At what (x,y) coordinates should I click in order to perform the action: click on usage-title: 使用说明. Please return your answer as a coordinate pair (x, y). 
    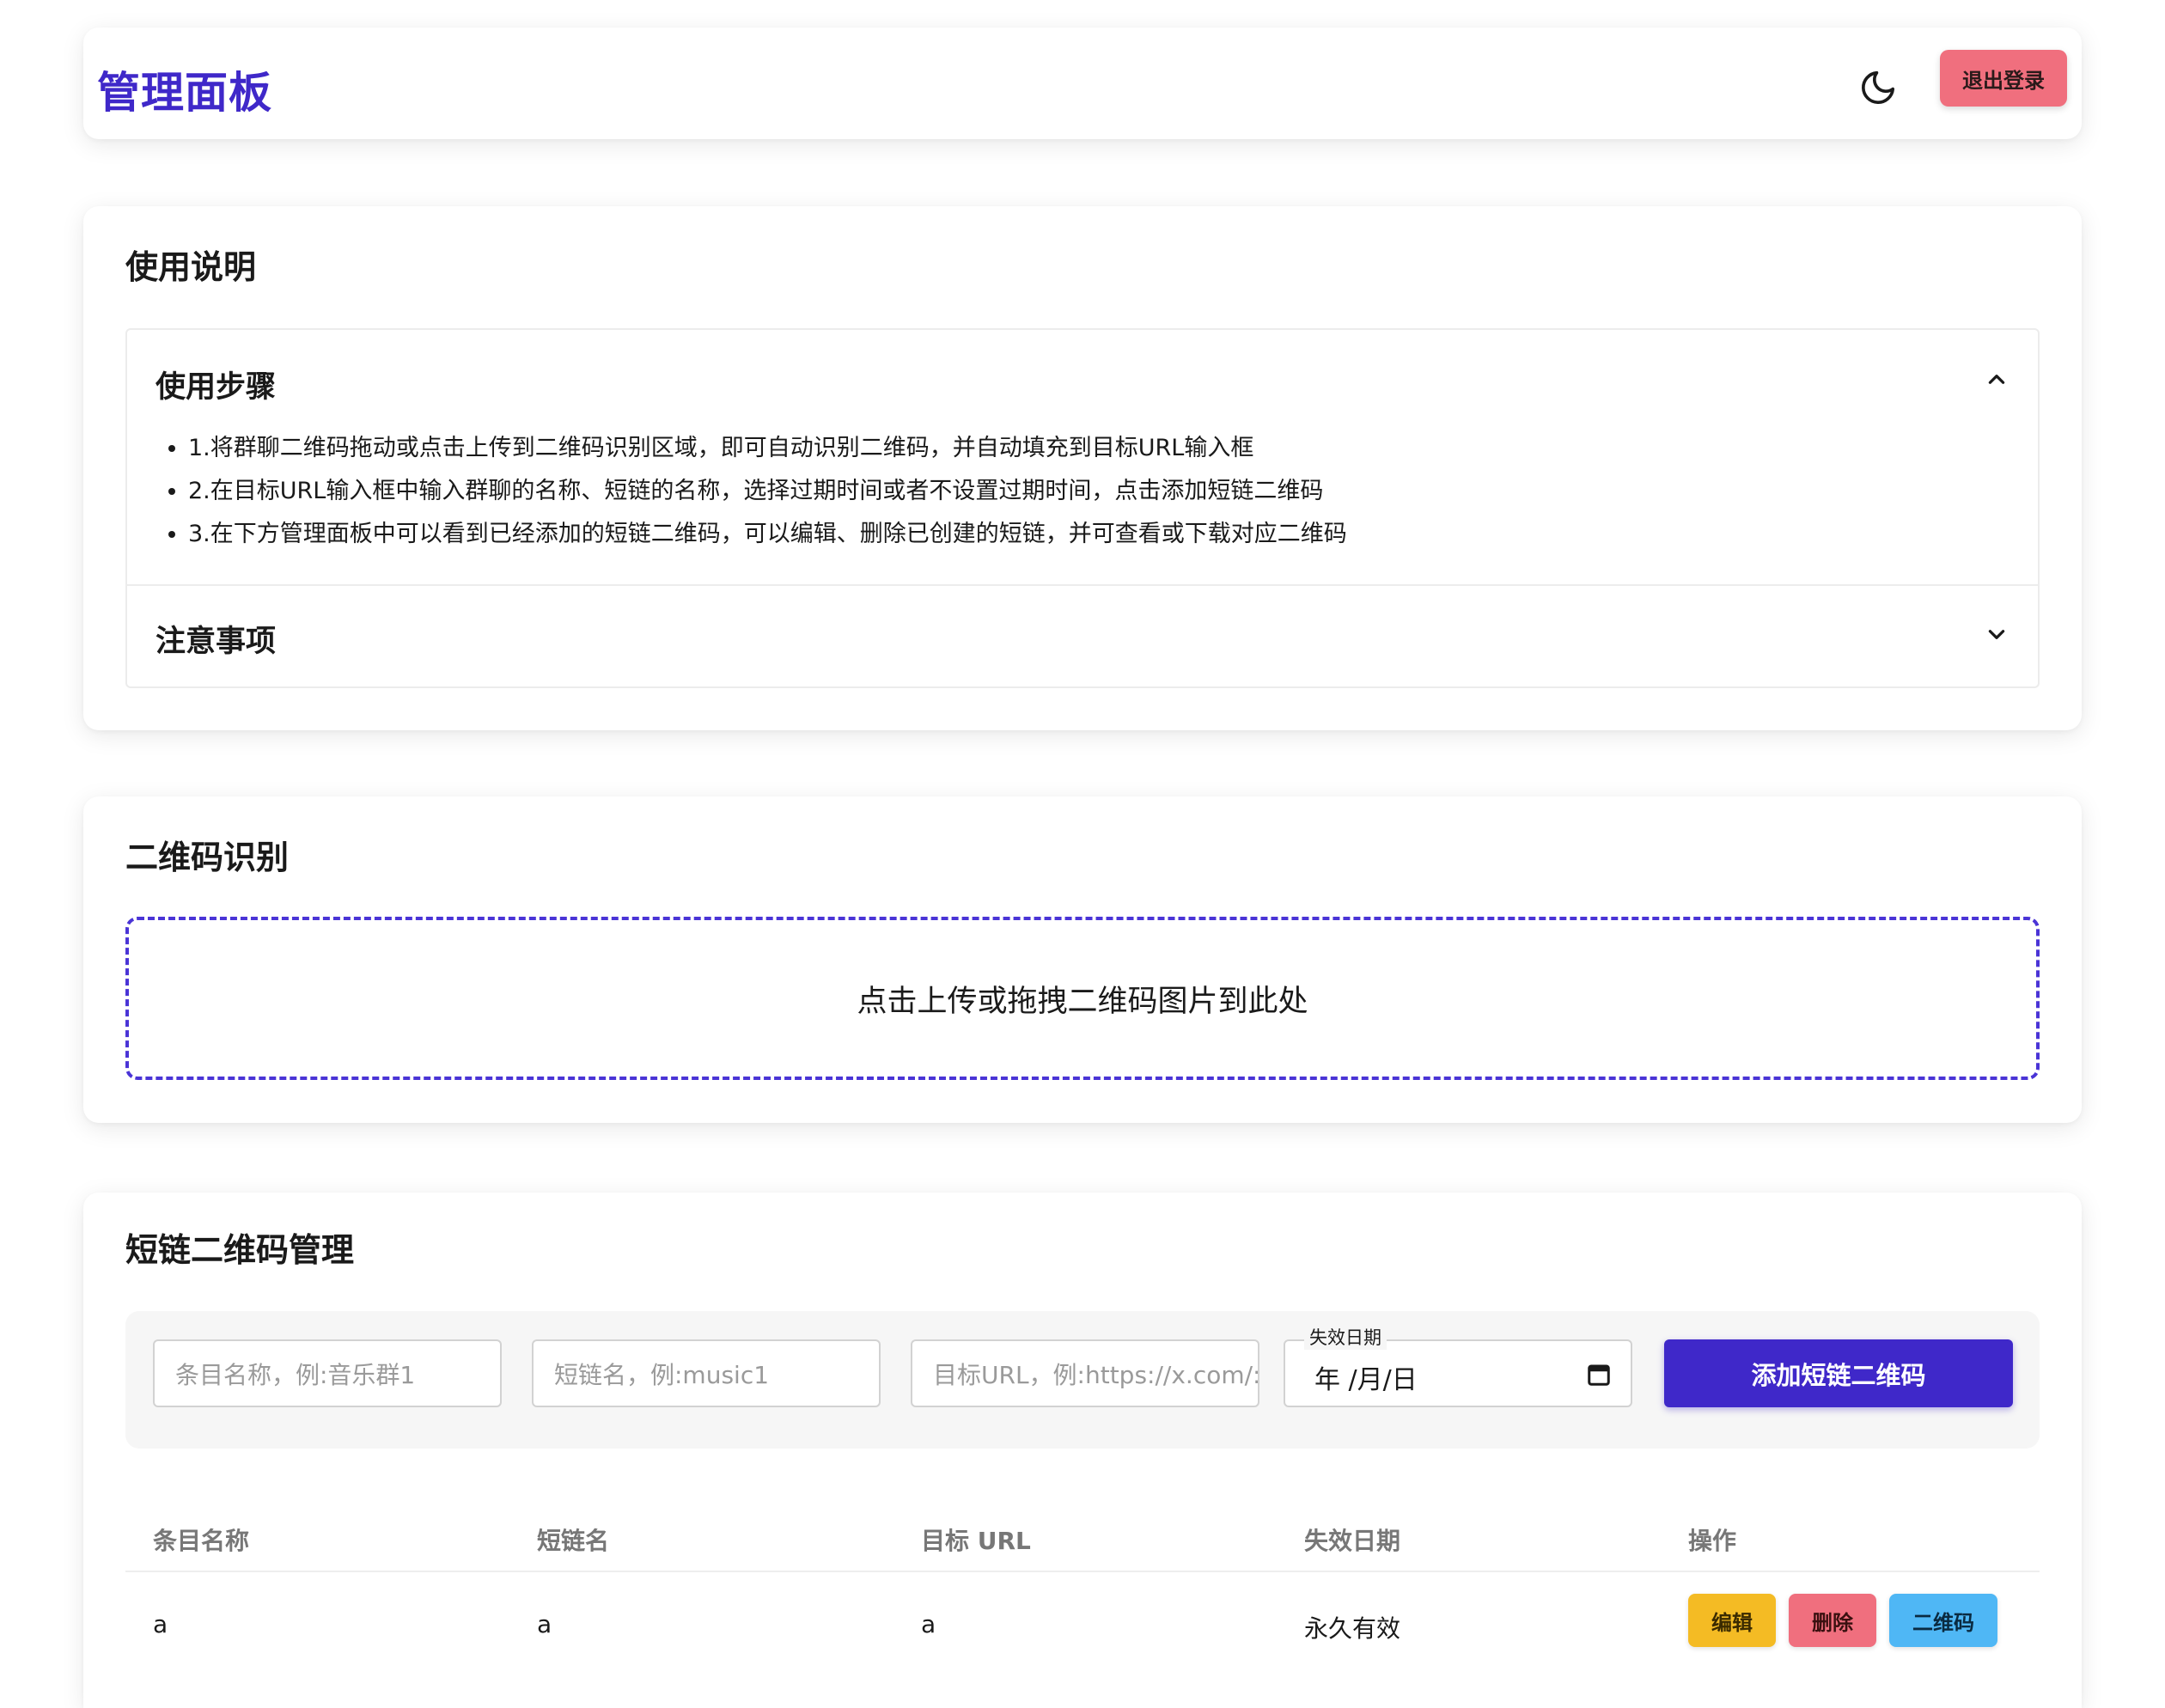
    Looking at the image, I should click on (191, 267).